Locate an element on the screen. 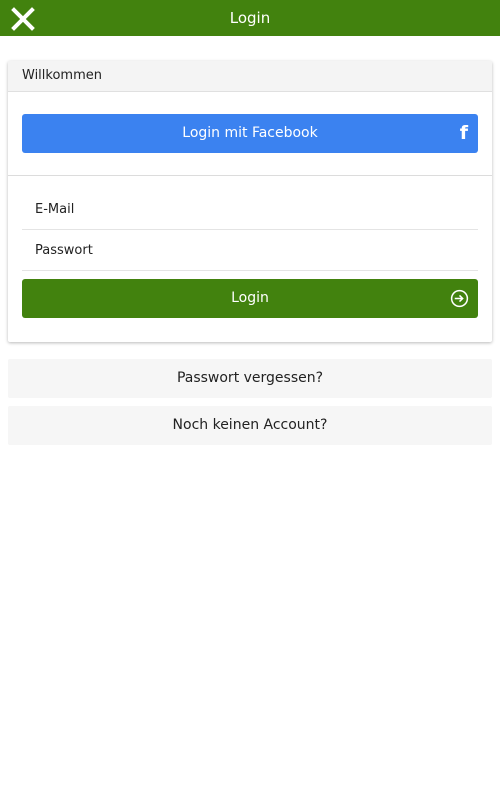  register-button: Noch keinen Account? is located at coordinates (250, 425).